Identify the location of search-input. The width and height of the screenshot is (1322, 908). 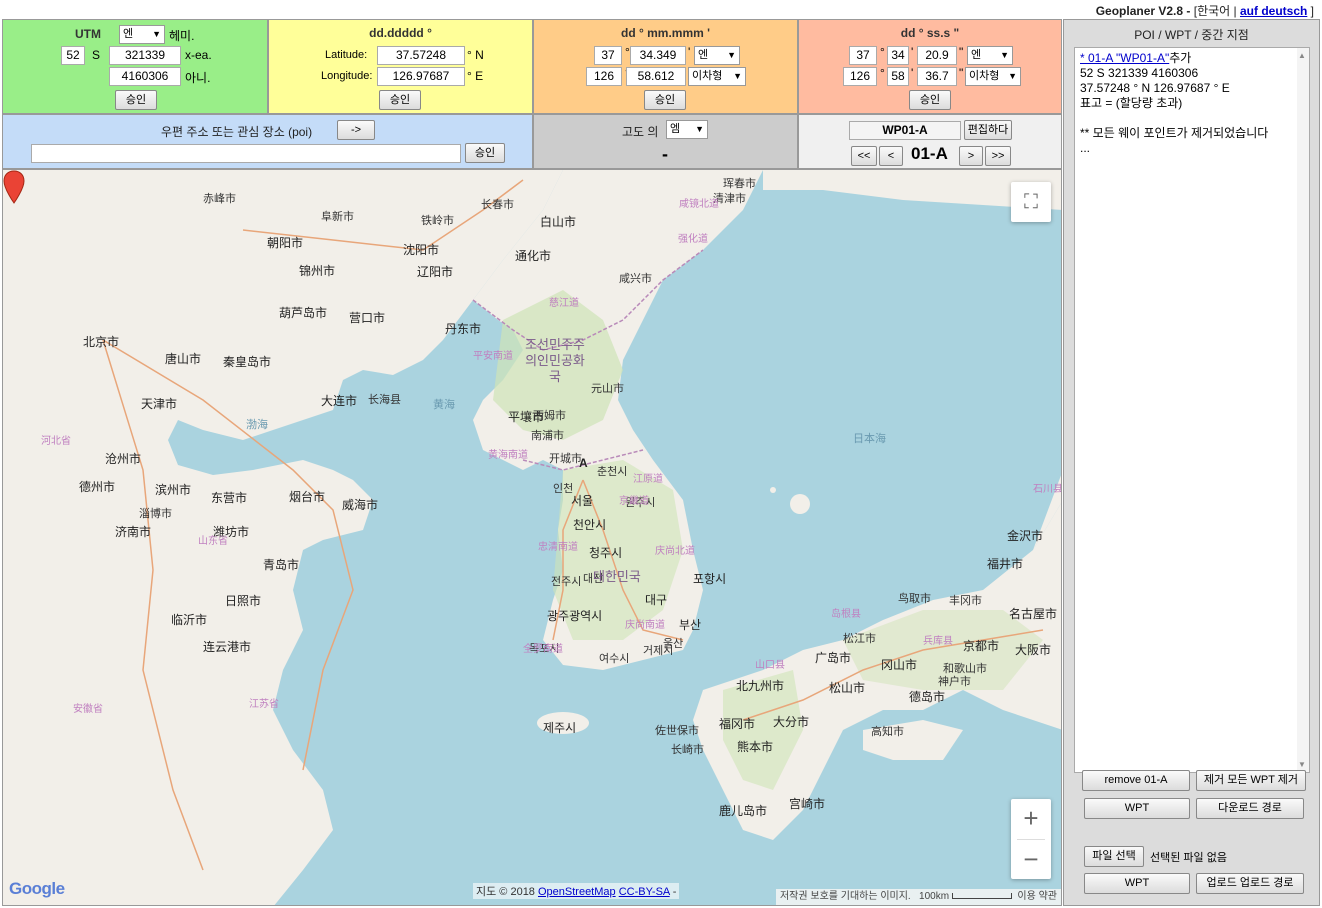
(246, 153).